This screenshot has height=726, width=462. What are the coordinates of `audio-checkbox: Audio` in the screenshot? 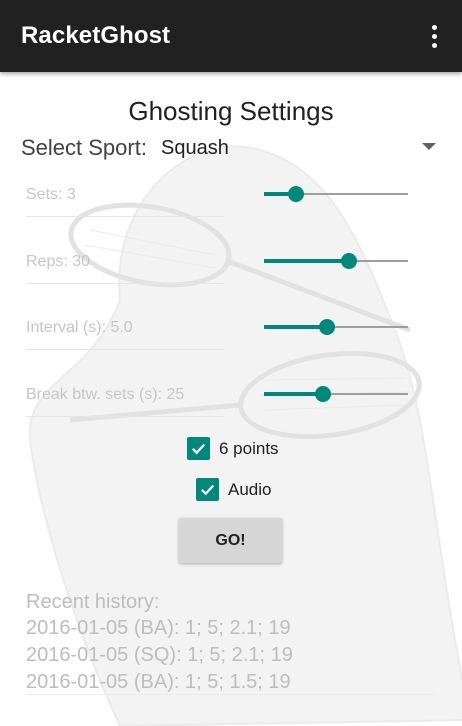 It's located at (233, 489).